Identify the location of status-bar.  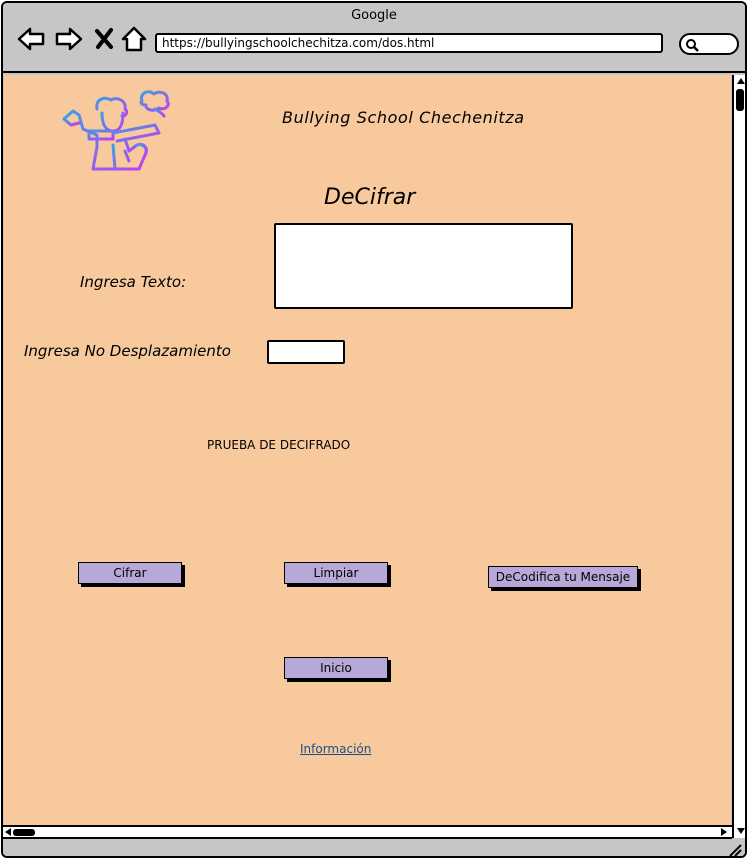
(374, 848).